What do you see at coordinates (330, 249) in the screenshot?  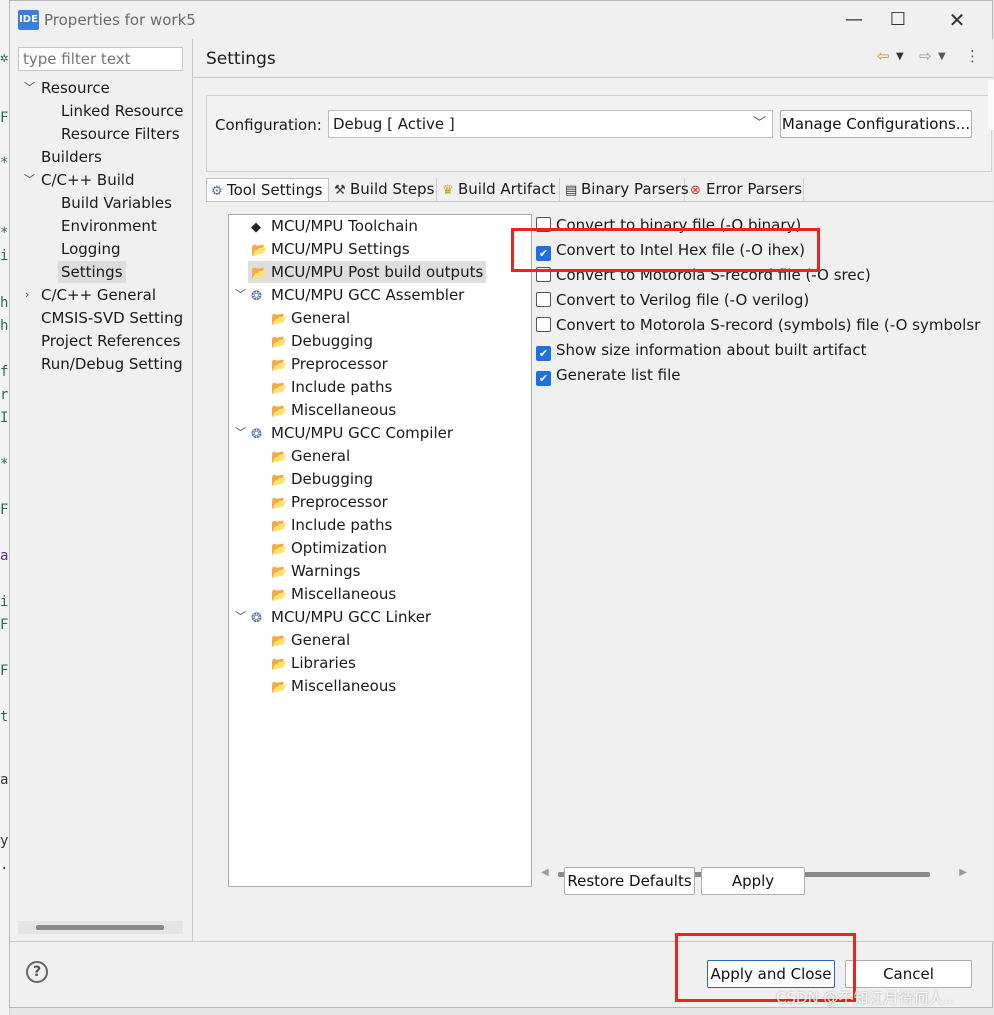 I see `tree-item: 📂 MCU/MPU Settings` at bounding box center [330, 249].